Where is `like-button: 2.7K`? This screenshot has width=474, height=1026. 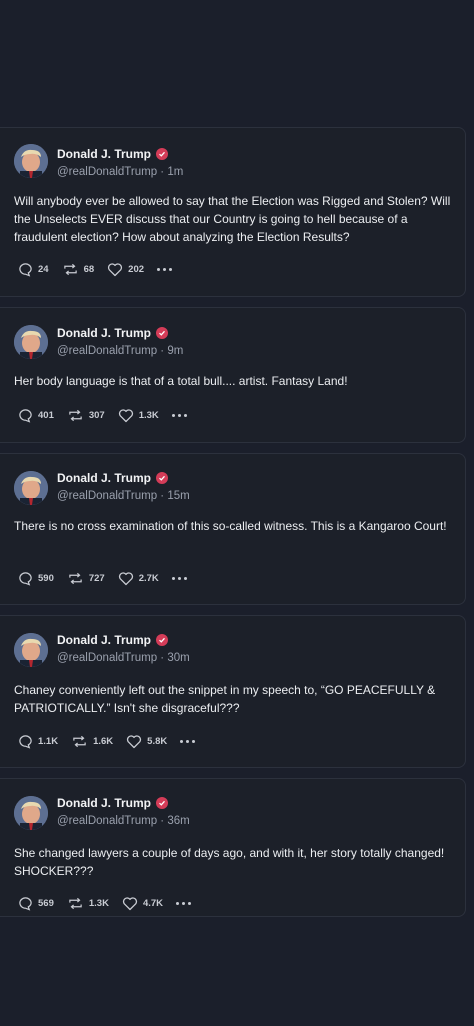
like-button: 2.7K is located at coordinates (138, 578).